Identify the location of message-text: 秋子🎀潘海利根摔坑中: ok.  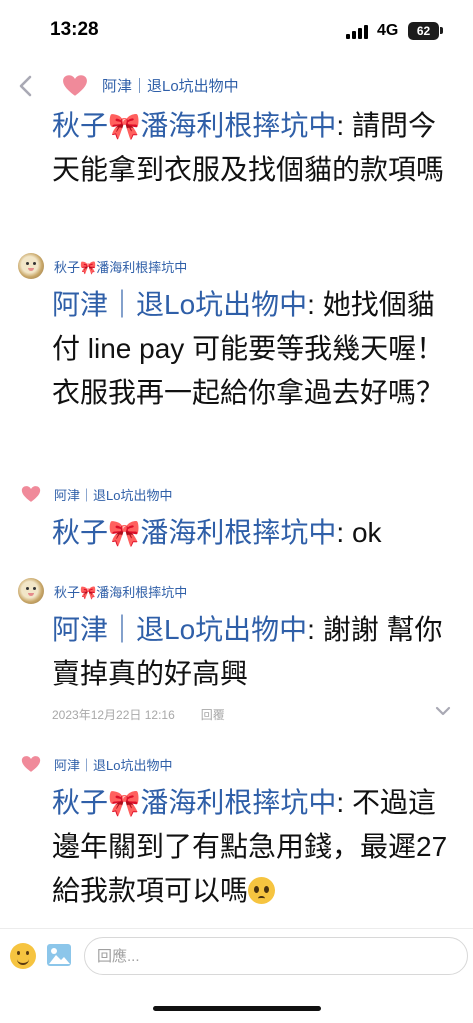
(254, 533).